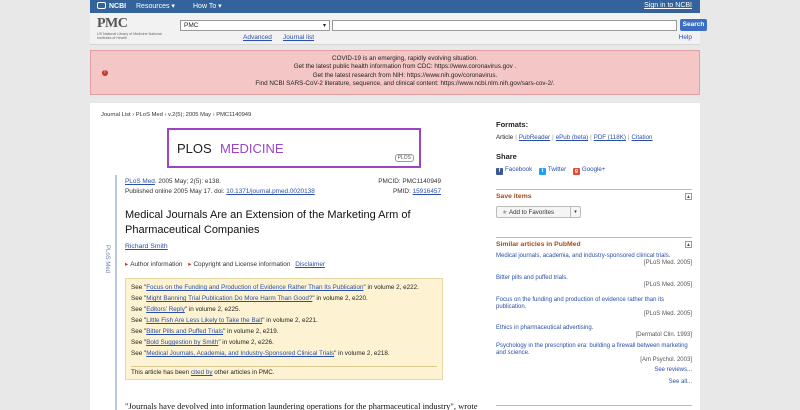 Image resolution: width=800 pixels, height=410 pixels. What do you see at coordinates (184, 331) in the screenshot?
I see `see-also-link: Bitter Pills and Puffed Trials` at bounding box center [184, 331].